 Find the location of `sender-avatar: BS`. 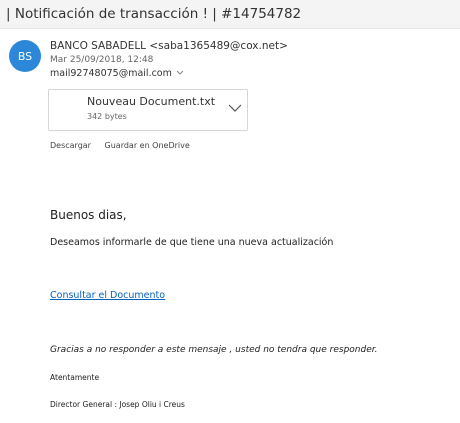

sender-avatar: BS is located at coordinates (25, 56).